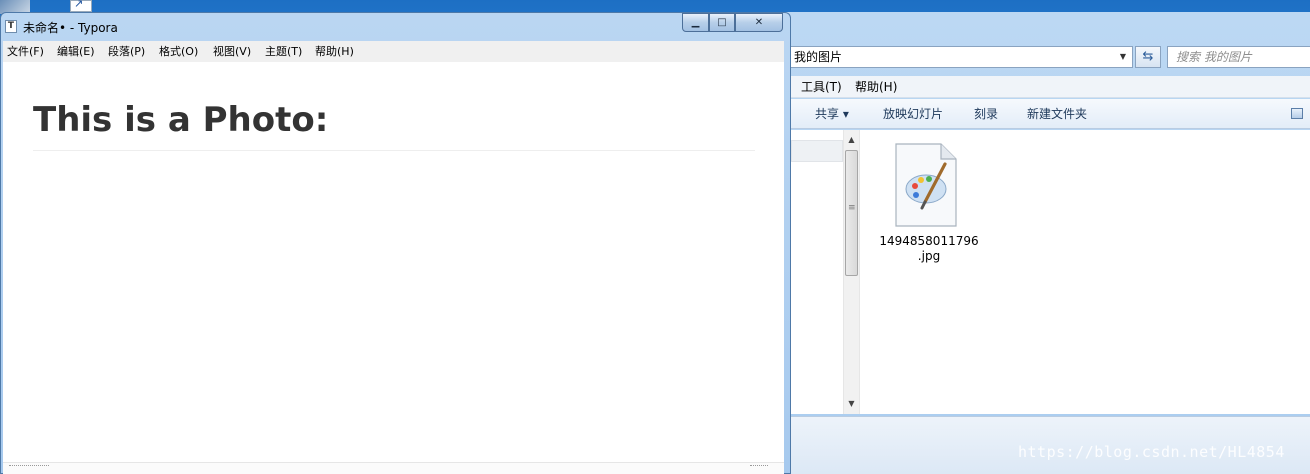 The image size is (1310, 474). I want to click on desktop-shortcut-icon, so click(81, 6).